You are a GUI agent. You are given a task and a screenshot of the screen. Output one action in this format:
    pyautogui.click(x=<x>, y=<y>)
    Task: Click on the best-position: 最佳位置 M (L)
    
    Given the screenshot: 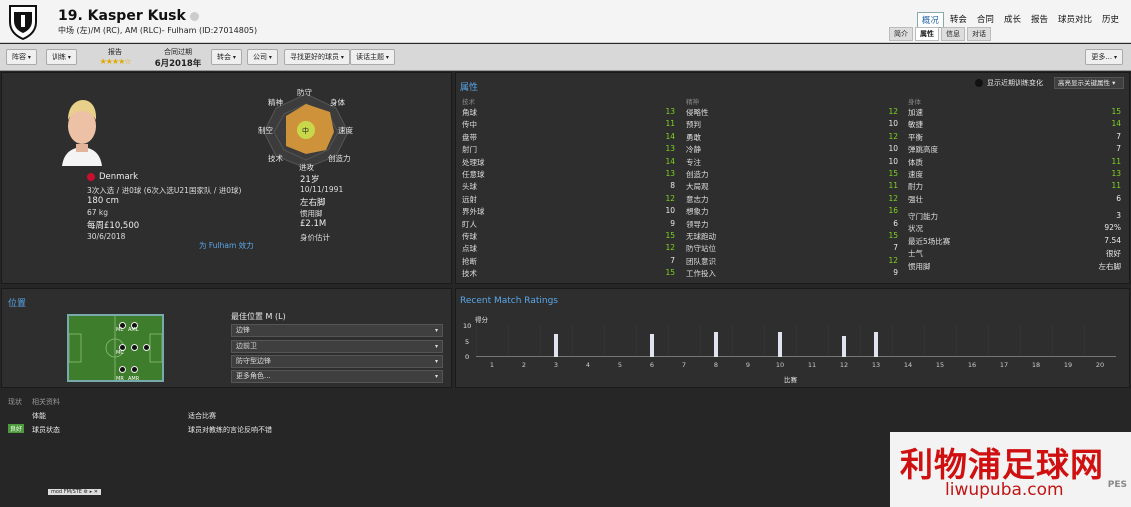 What is the action you would take?
    pyautogui.click(x=258, y=316)
    